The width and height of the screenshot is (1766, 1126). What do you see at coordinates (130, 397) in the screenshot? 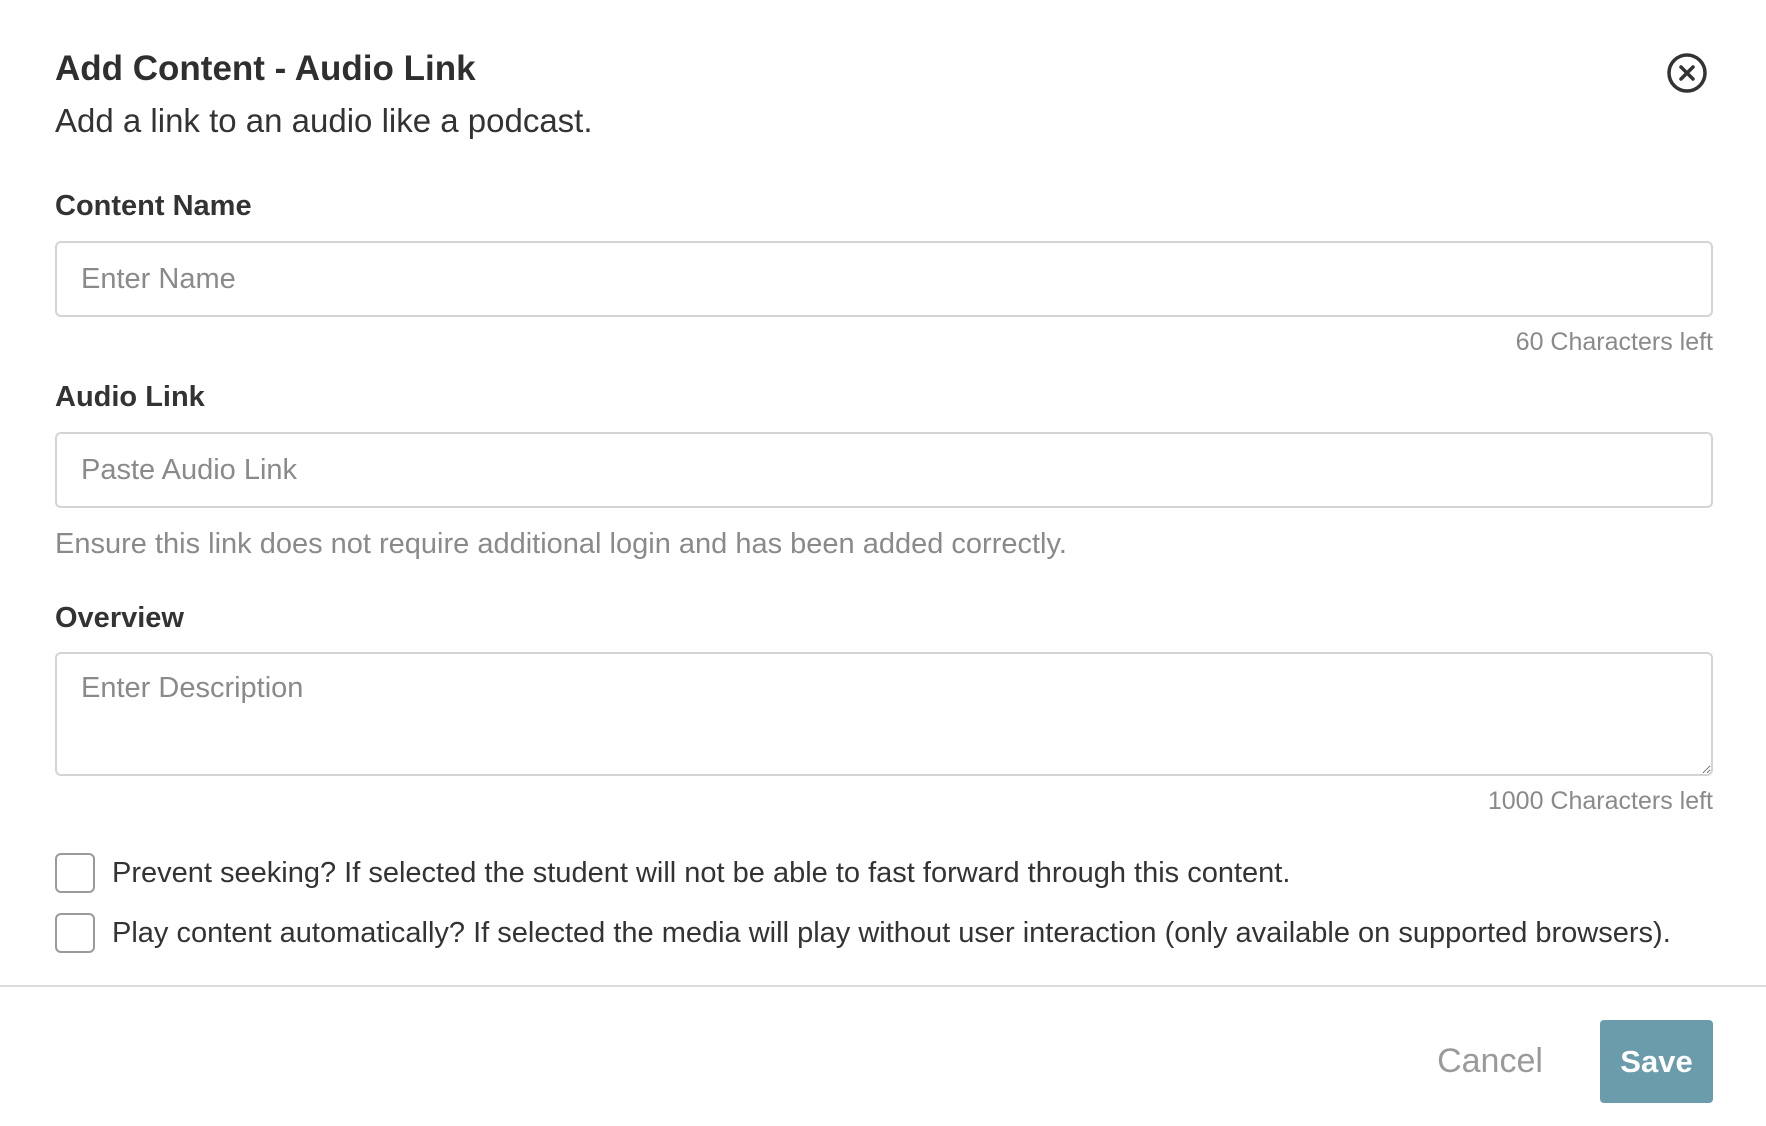
I see `audio-link-label: Audio Link` at bounding box center [130, 397].